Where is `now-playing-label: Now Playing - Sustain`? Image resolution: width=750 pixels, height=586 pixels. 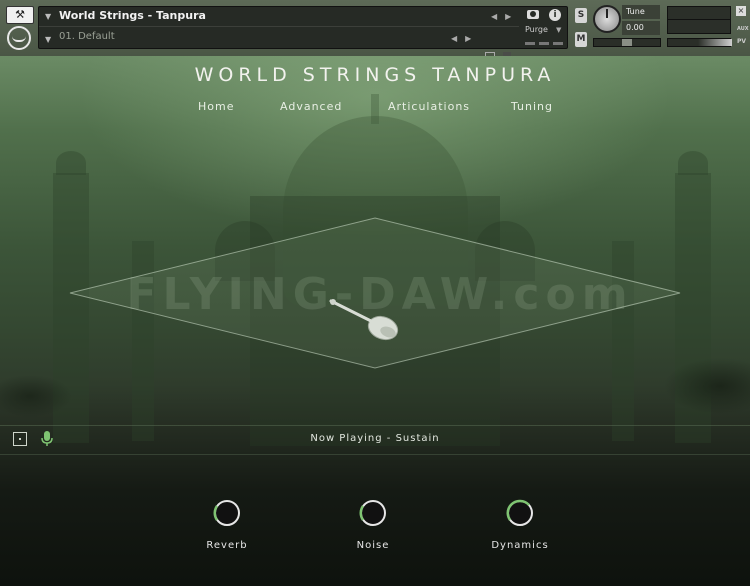
now-playing-label: Now Playing - Sustain is located at coordinates (375, 438).